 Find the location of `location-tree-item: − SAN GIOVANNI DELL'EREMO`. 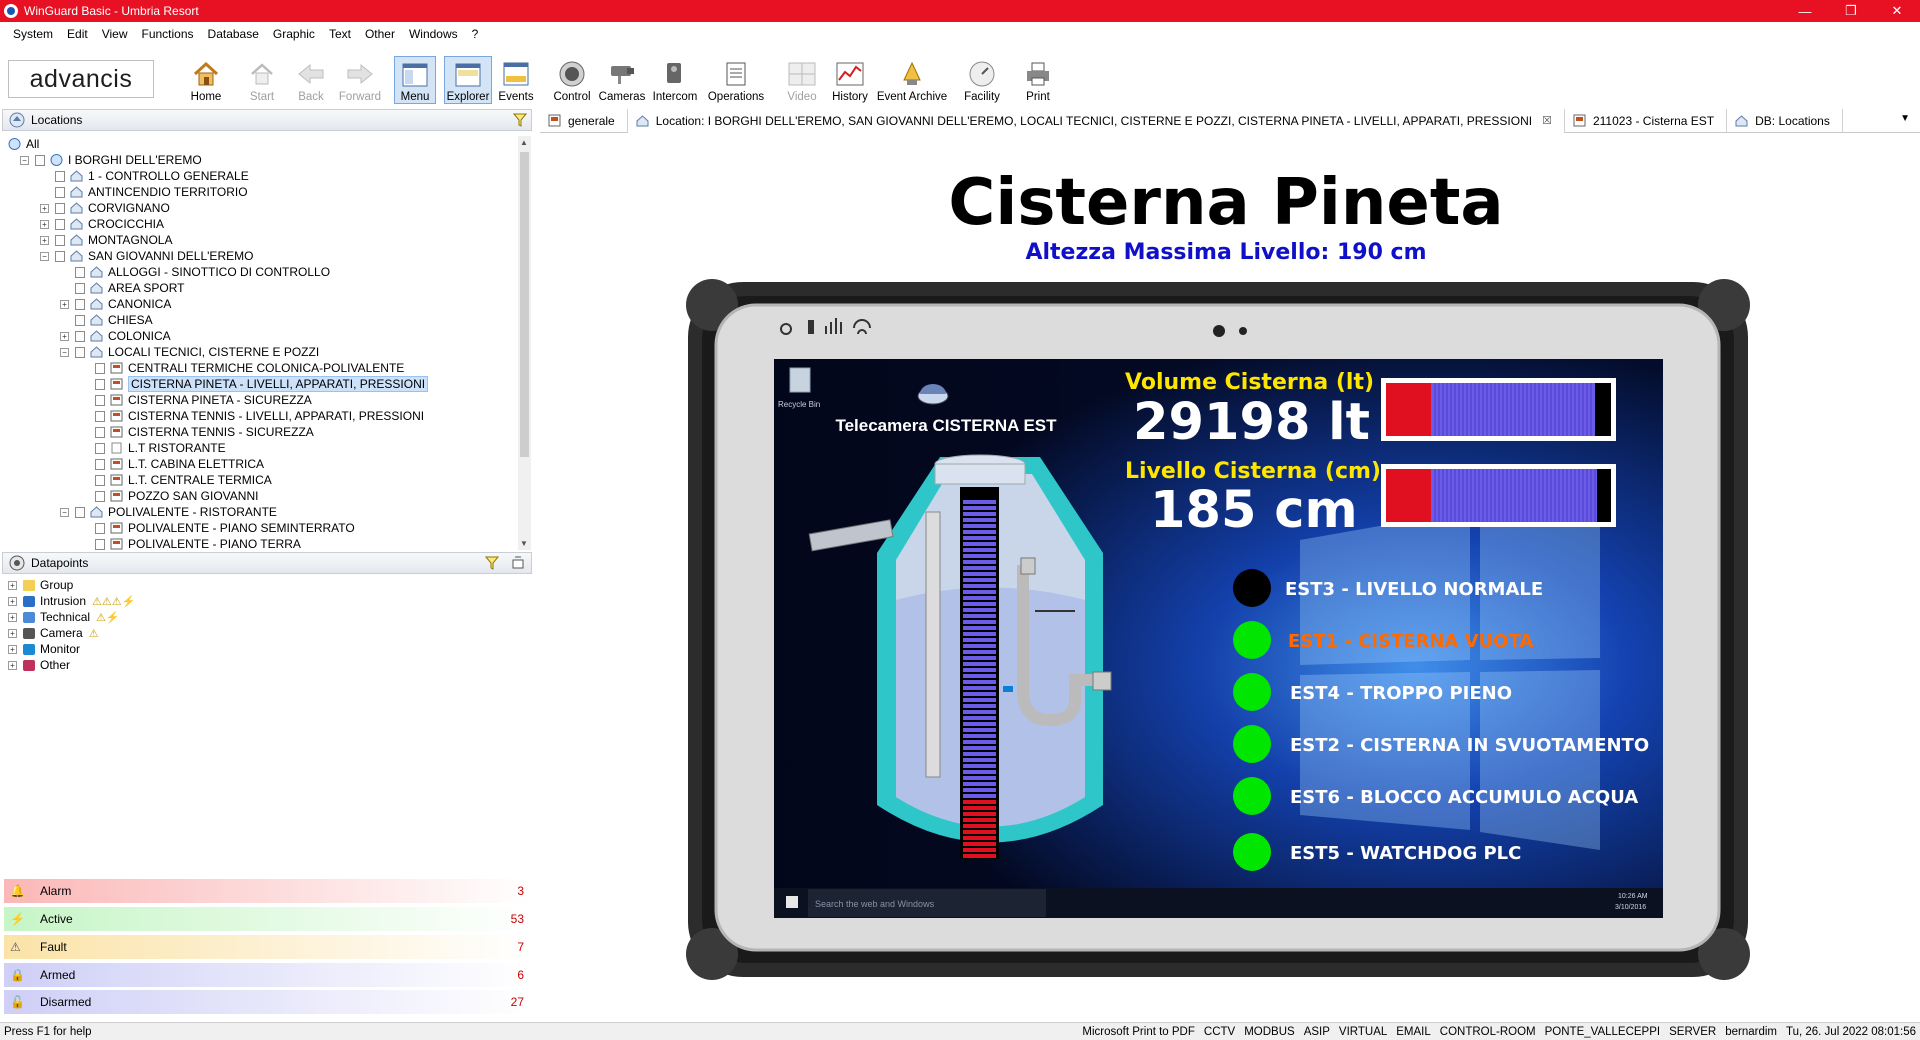

location-tree-item: − SAN GIOVANNI DELL'EREMO is located at coordinates (146, 256).